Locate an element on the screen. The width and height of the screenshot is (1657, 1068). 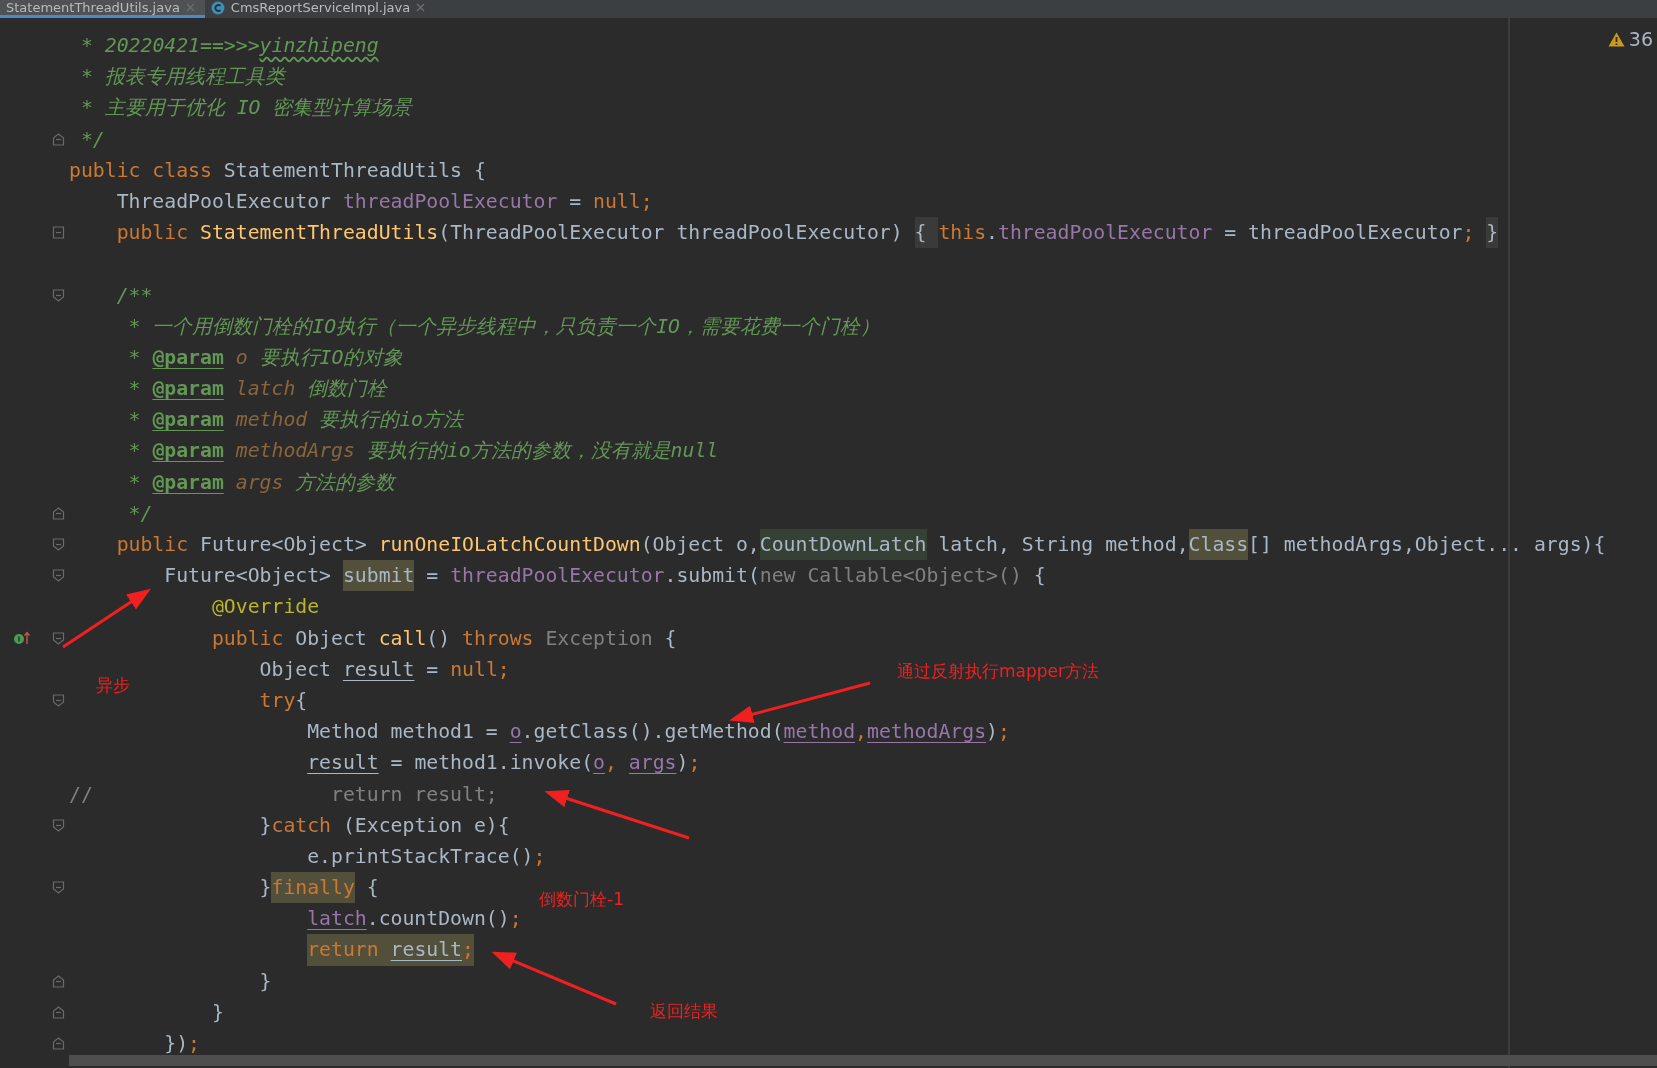
code-token: Class is located at coordinates (1218, 545).